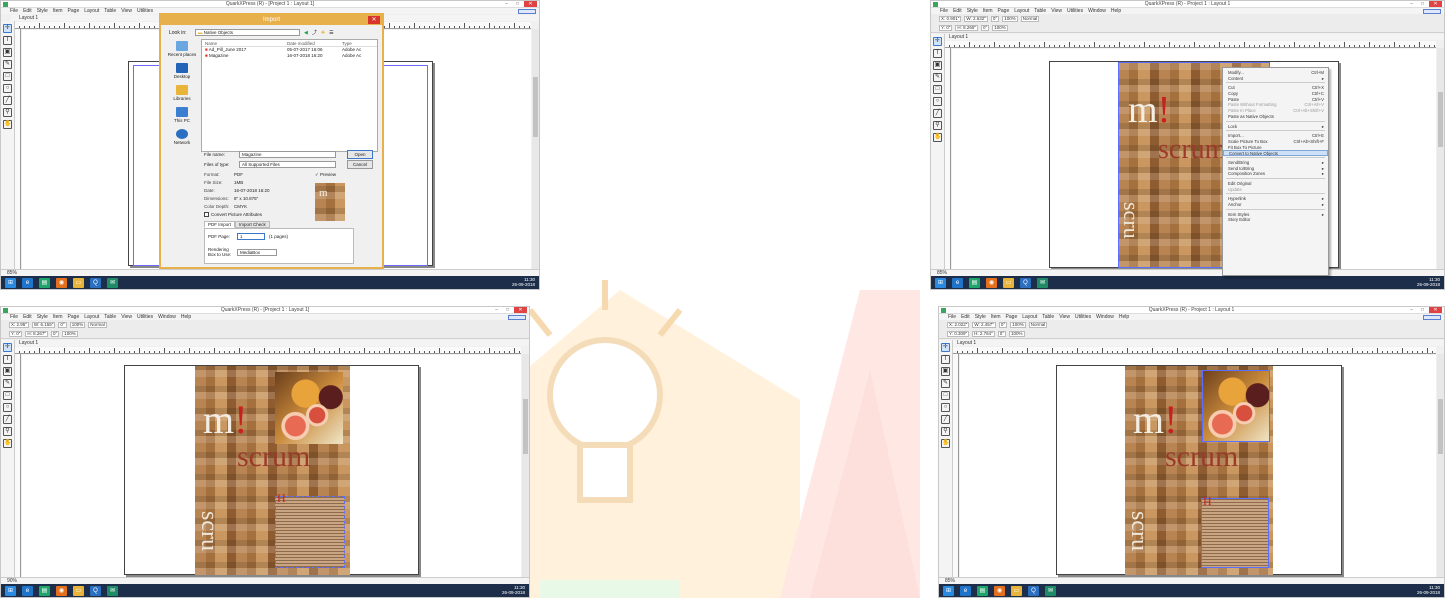 Image resolution: width=1445 pixels, height=598 pixels. What do you see at coordinates (1275, 79) in the screenshot?
I see `context-menu-item: Content ▸` at bounding box center [1275, 79].